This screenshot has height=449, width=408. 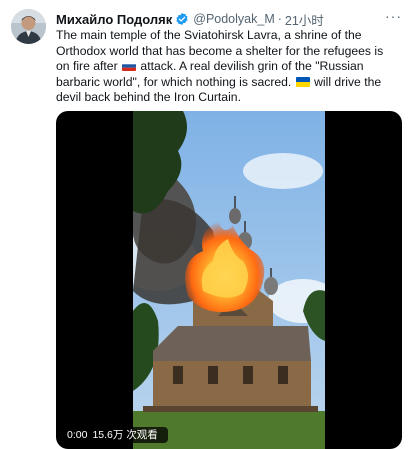 What do you see at coordinates (182, 19) in the screenshot?
I see `verified-badge-icon` at bounding box center [182, 19].